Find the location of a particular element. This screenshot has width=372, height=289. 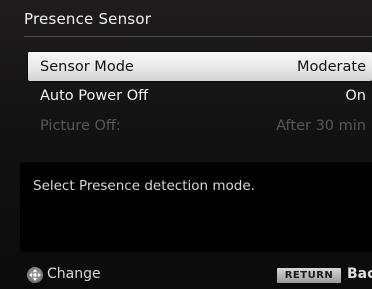

menu-item-auto-power-off: Auto Power Off On is located at coordinates (200, 96).